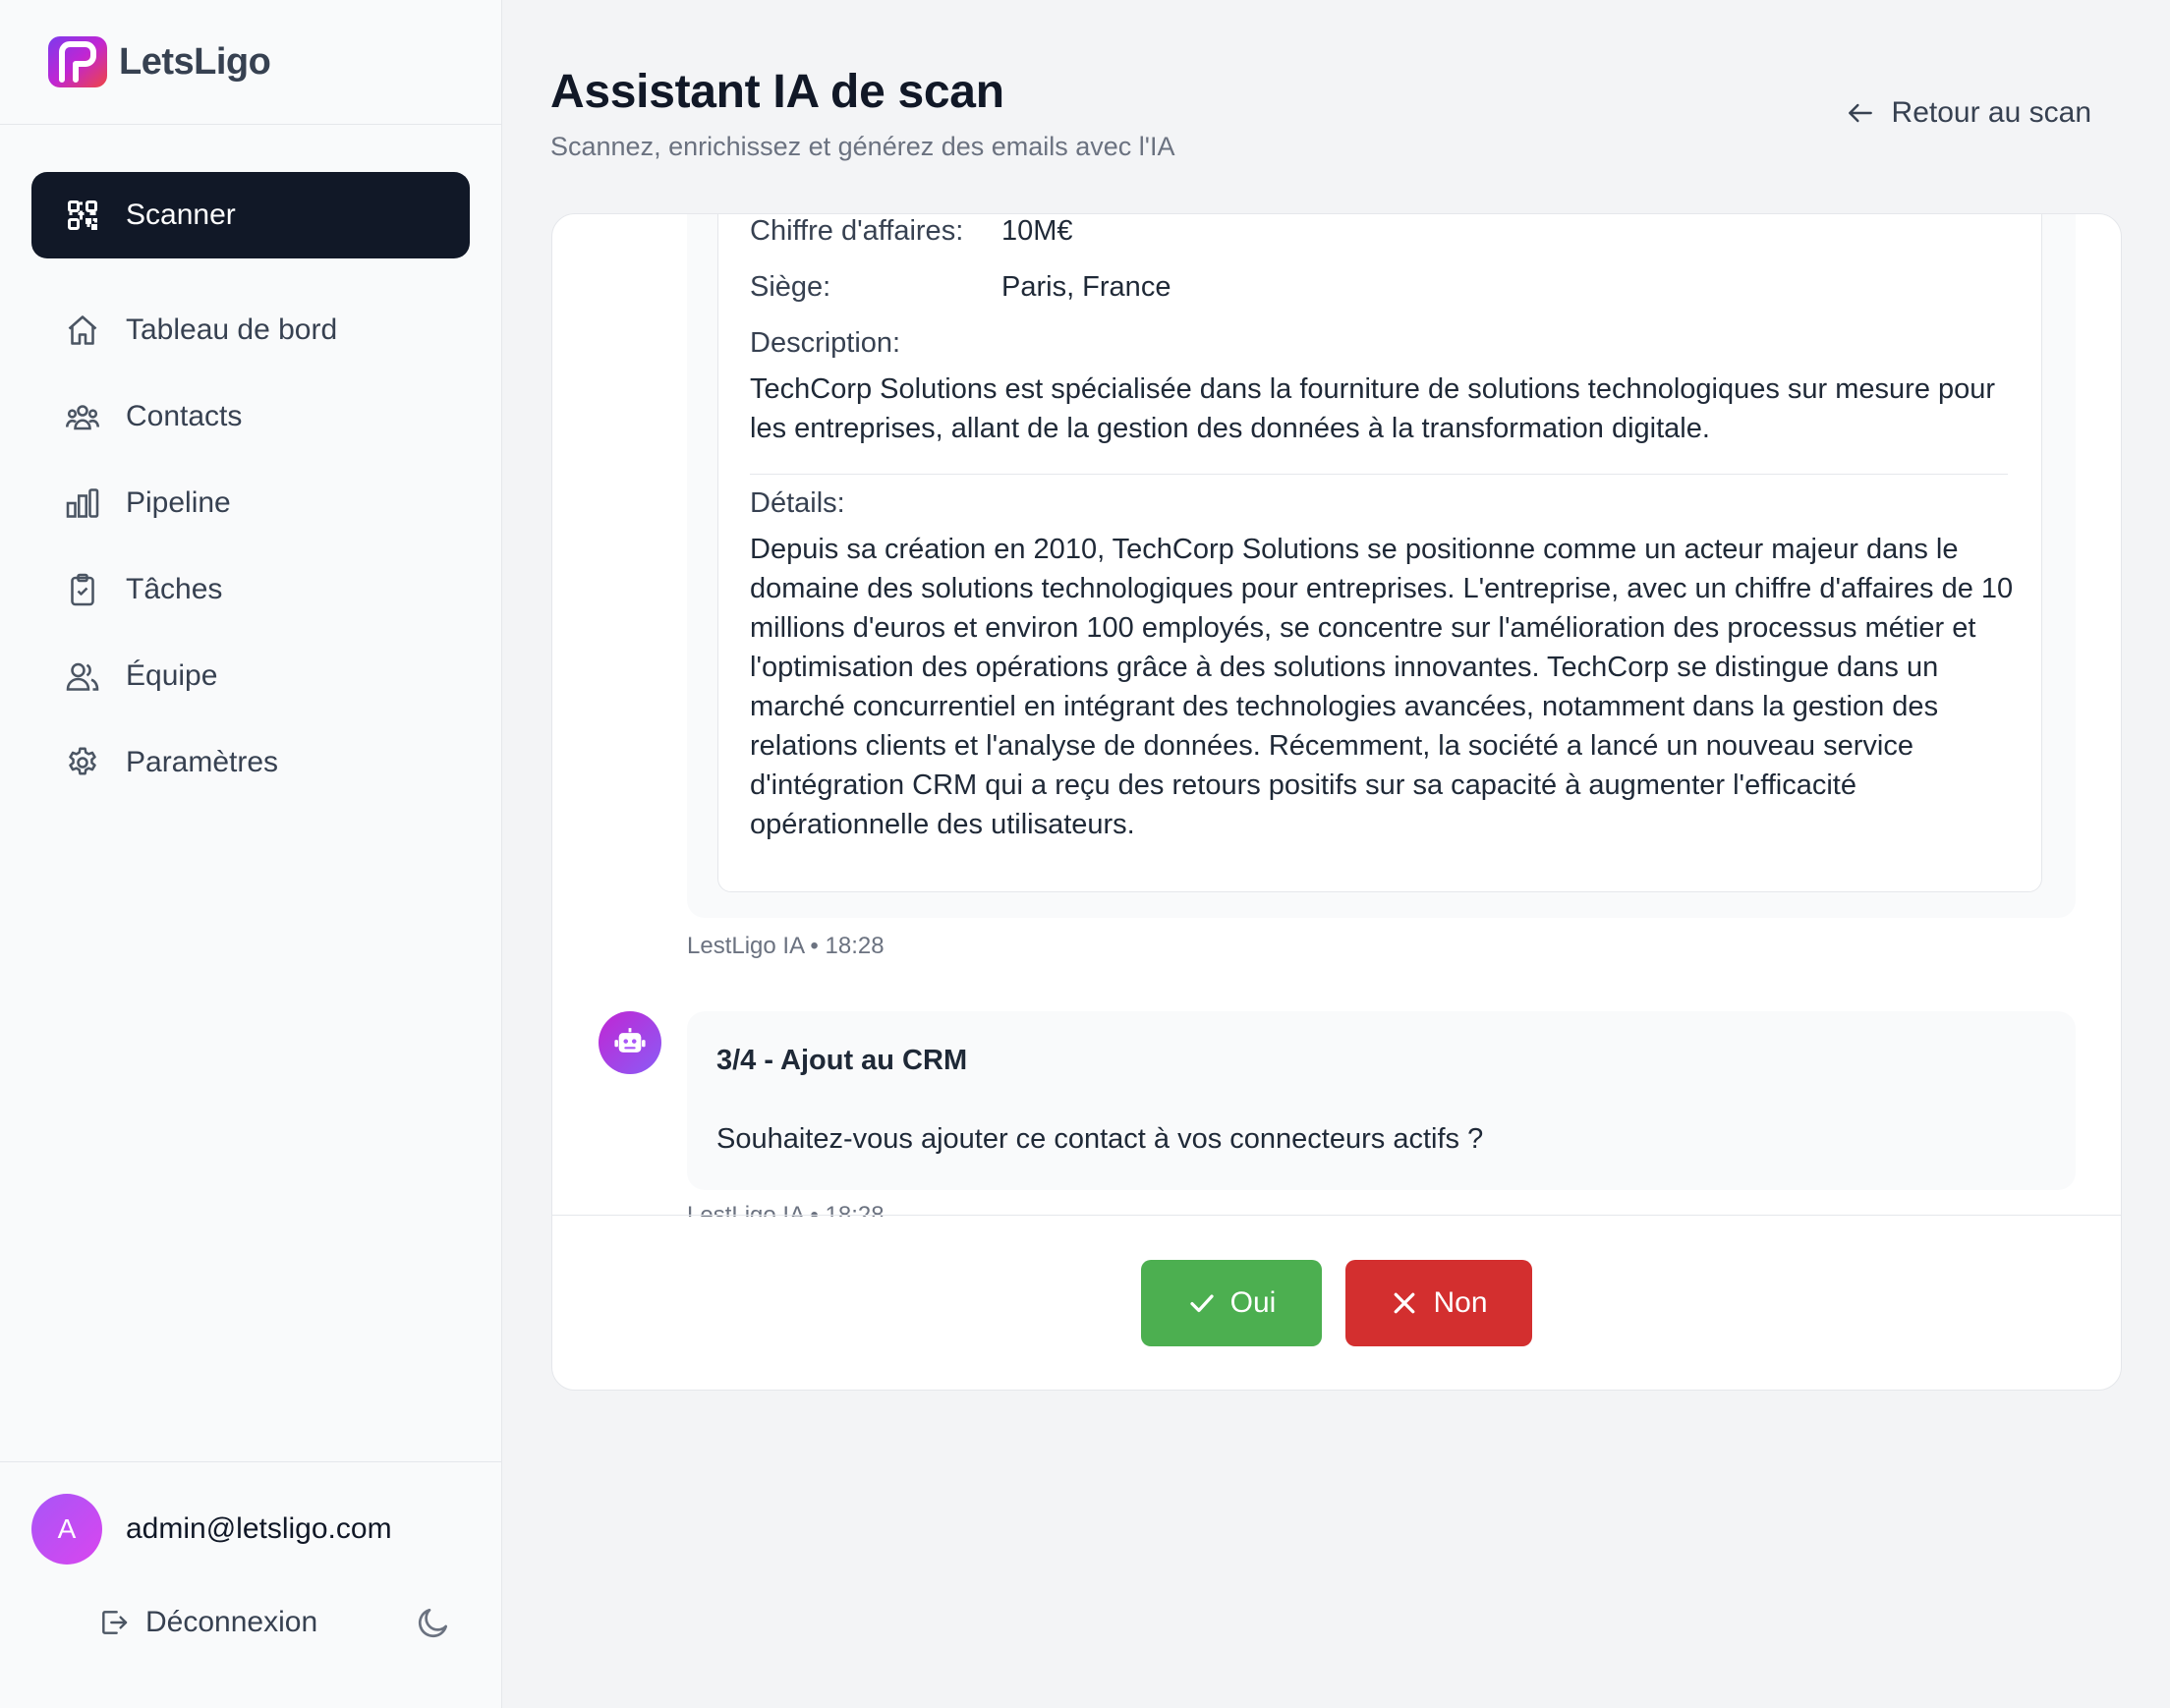 The height and width of the screenshot is (1708, 2170). Describe the element at coordinates (250, 503) in the screenshot. I see `sidebar-item-pipeline: Pipeline` at that location.